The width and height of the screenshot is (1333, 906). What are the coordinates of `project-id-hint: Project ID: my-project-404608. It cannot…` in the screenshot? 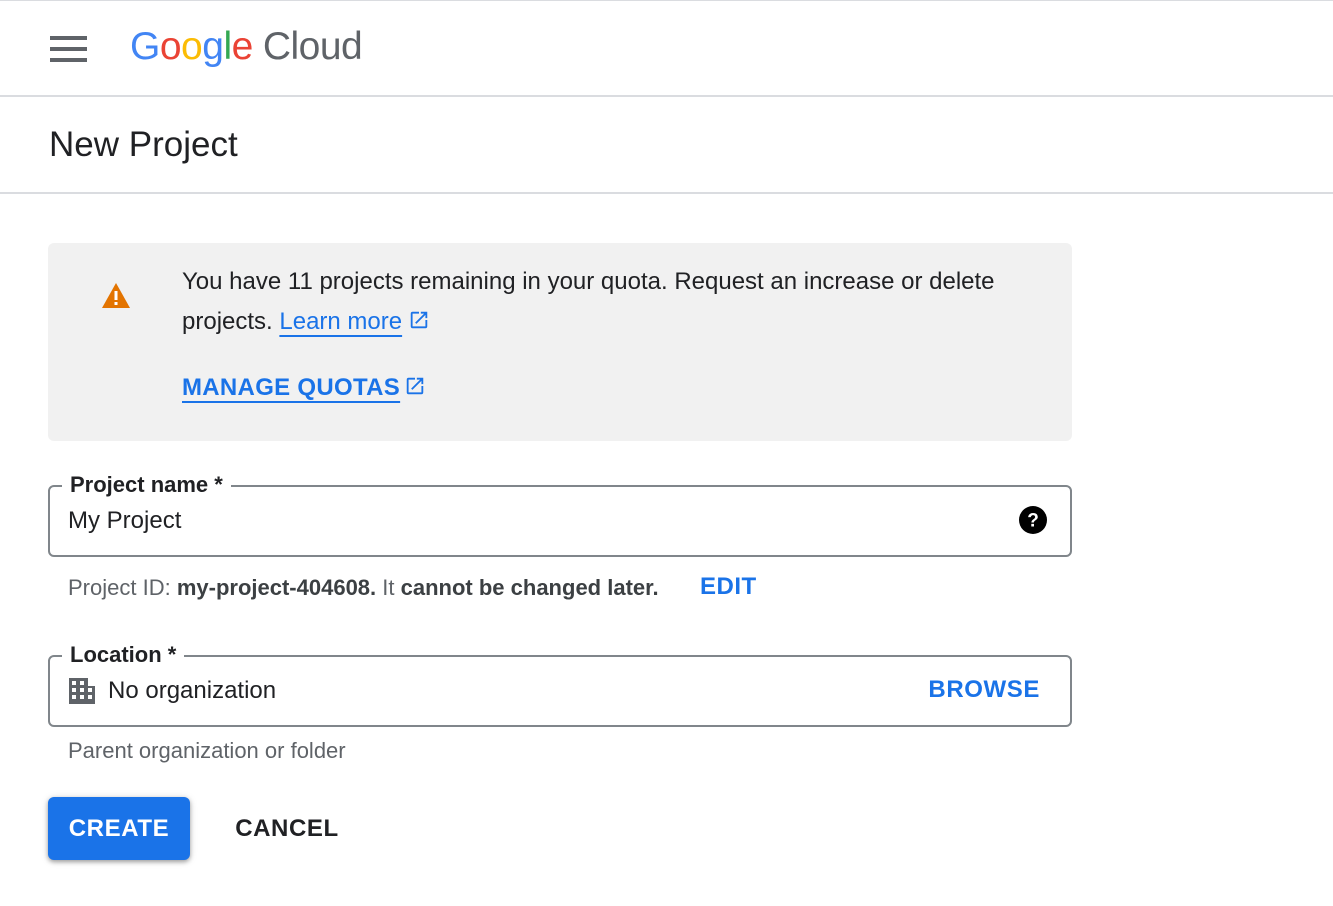 It's located at (363, 588).